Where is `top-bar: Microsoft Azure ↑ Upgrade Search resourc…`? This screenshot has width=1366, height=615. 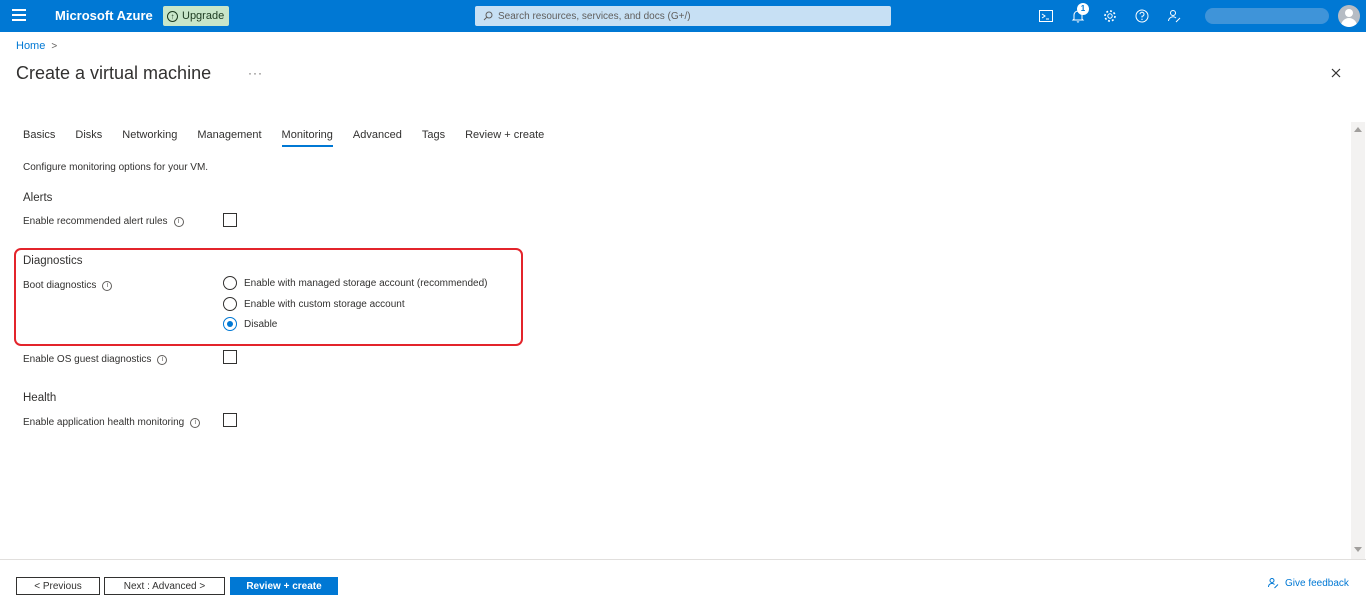
top-bar: Microsoft Azure ↑ Upgrade Search resourc… is located at coordinates (683, 16).